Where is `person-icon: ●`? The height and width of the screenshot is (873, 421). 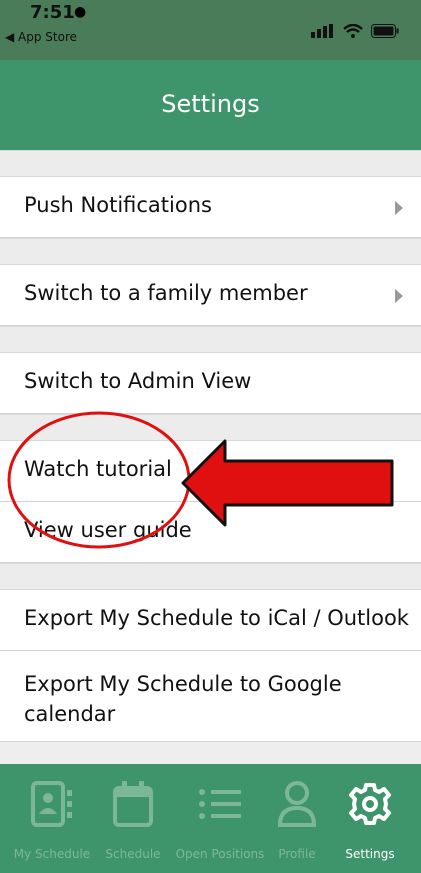 person-icon: ● is located at coordinates (80, 12).